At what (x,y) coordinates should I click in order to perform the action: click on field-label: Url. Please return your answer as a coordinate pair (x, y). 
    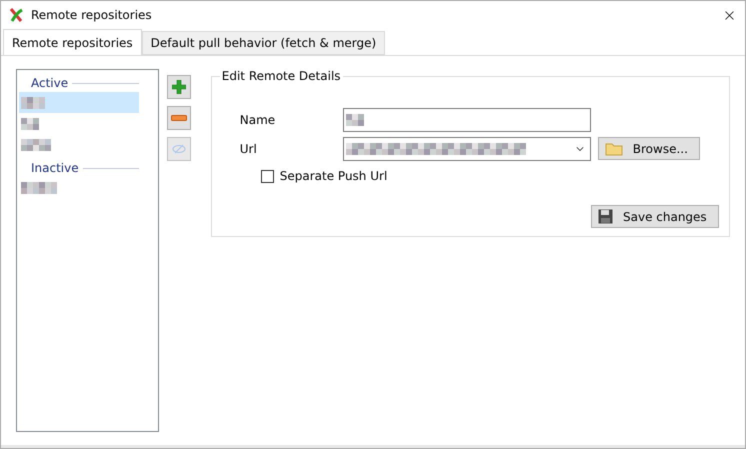
    Looking at the image, I should click on (249, 149).